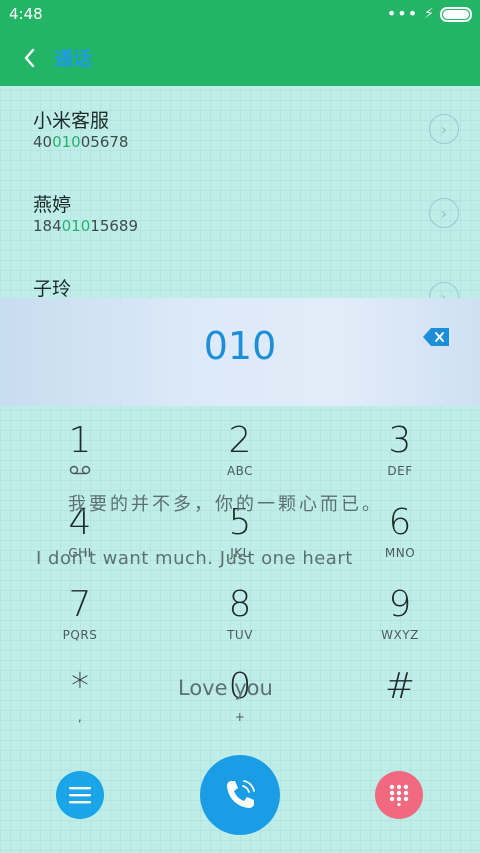  I want to click on status-time: 4:48, so click(26, 14).